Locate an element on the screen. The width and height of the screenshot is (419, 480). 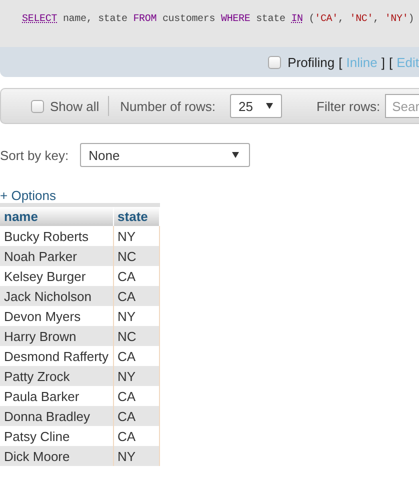
sql-keyword-link: SELECT is located at coordinates (40, 19).